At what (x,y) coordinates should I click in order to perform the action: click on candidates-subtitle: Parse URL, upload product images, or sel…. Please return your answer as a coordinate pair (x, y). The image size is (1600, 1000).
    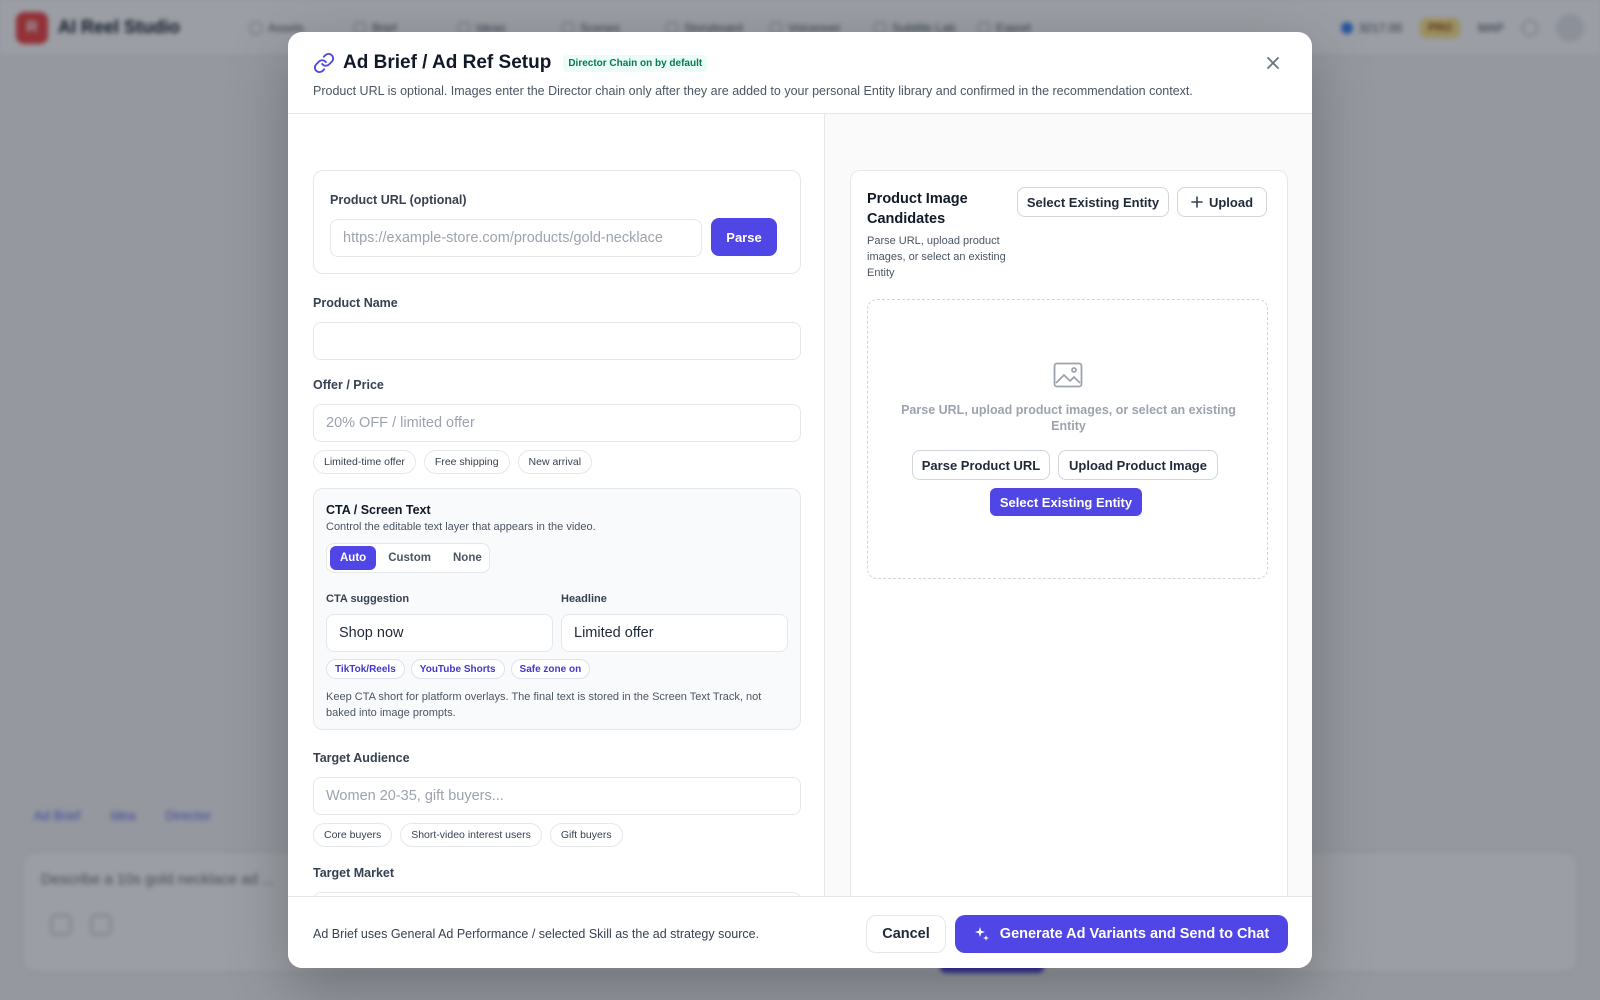
    Looking at the image, I should click on (936, 257).